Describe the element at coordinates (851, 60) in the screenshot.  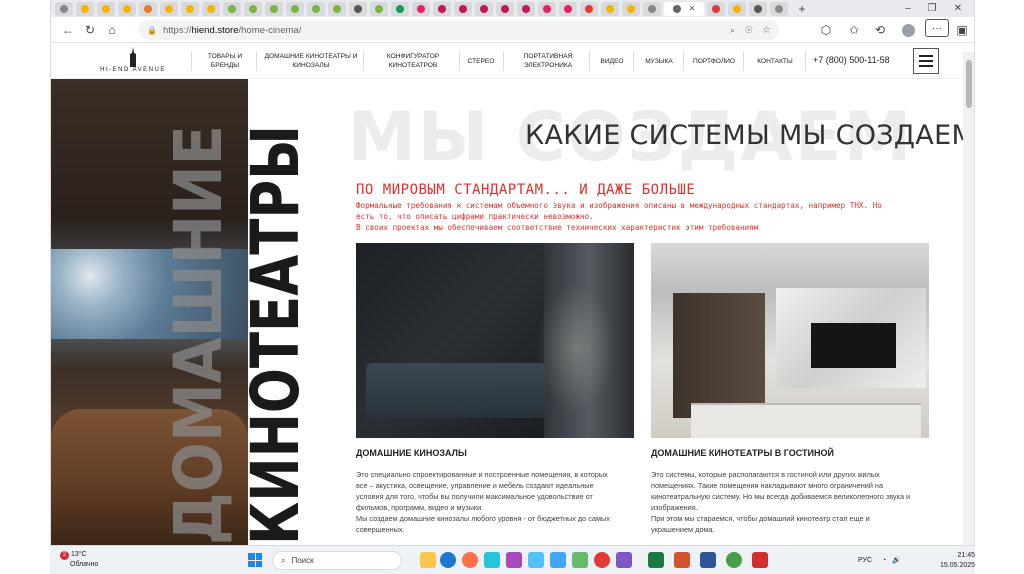
I see `phone-link: +7 (800) 500-11-58` at that location.